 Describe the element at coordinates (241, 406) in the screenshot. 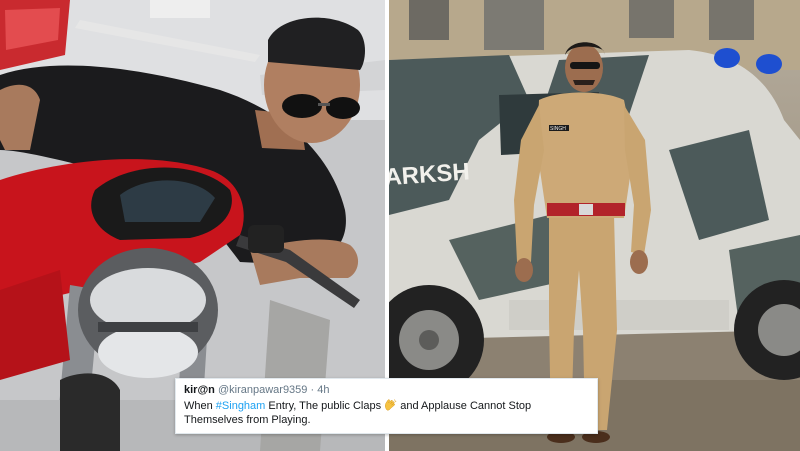

I see `tweet-hashtag: #Singham` at that location.